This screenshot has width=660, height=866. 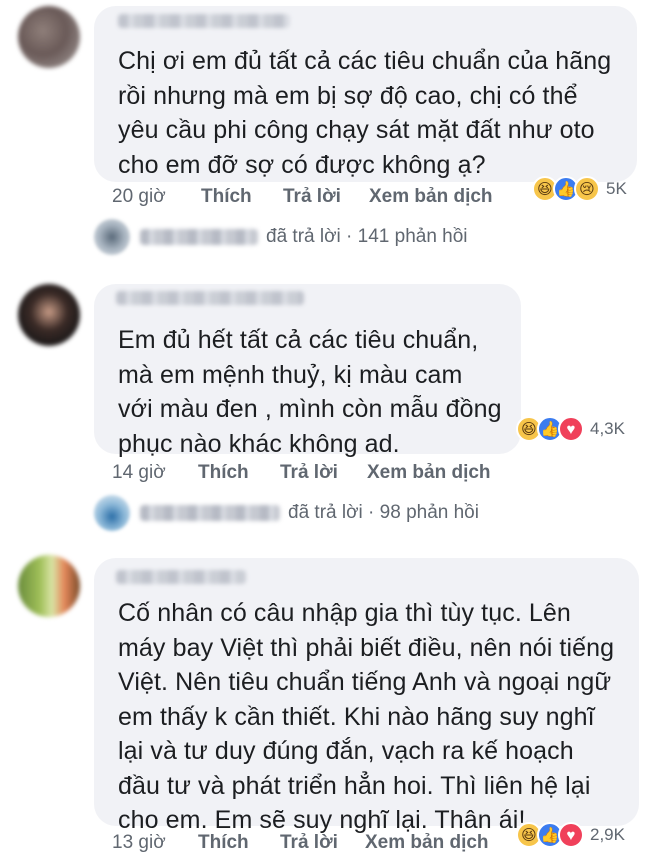 I want to click on comment-actions: 14 giờ, so click(x=139, y=473).